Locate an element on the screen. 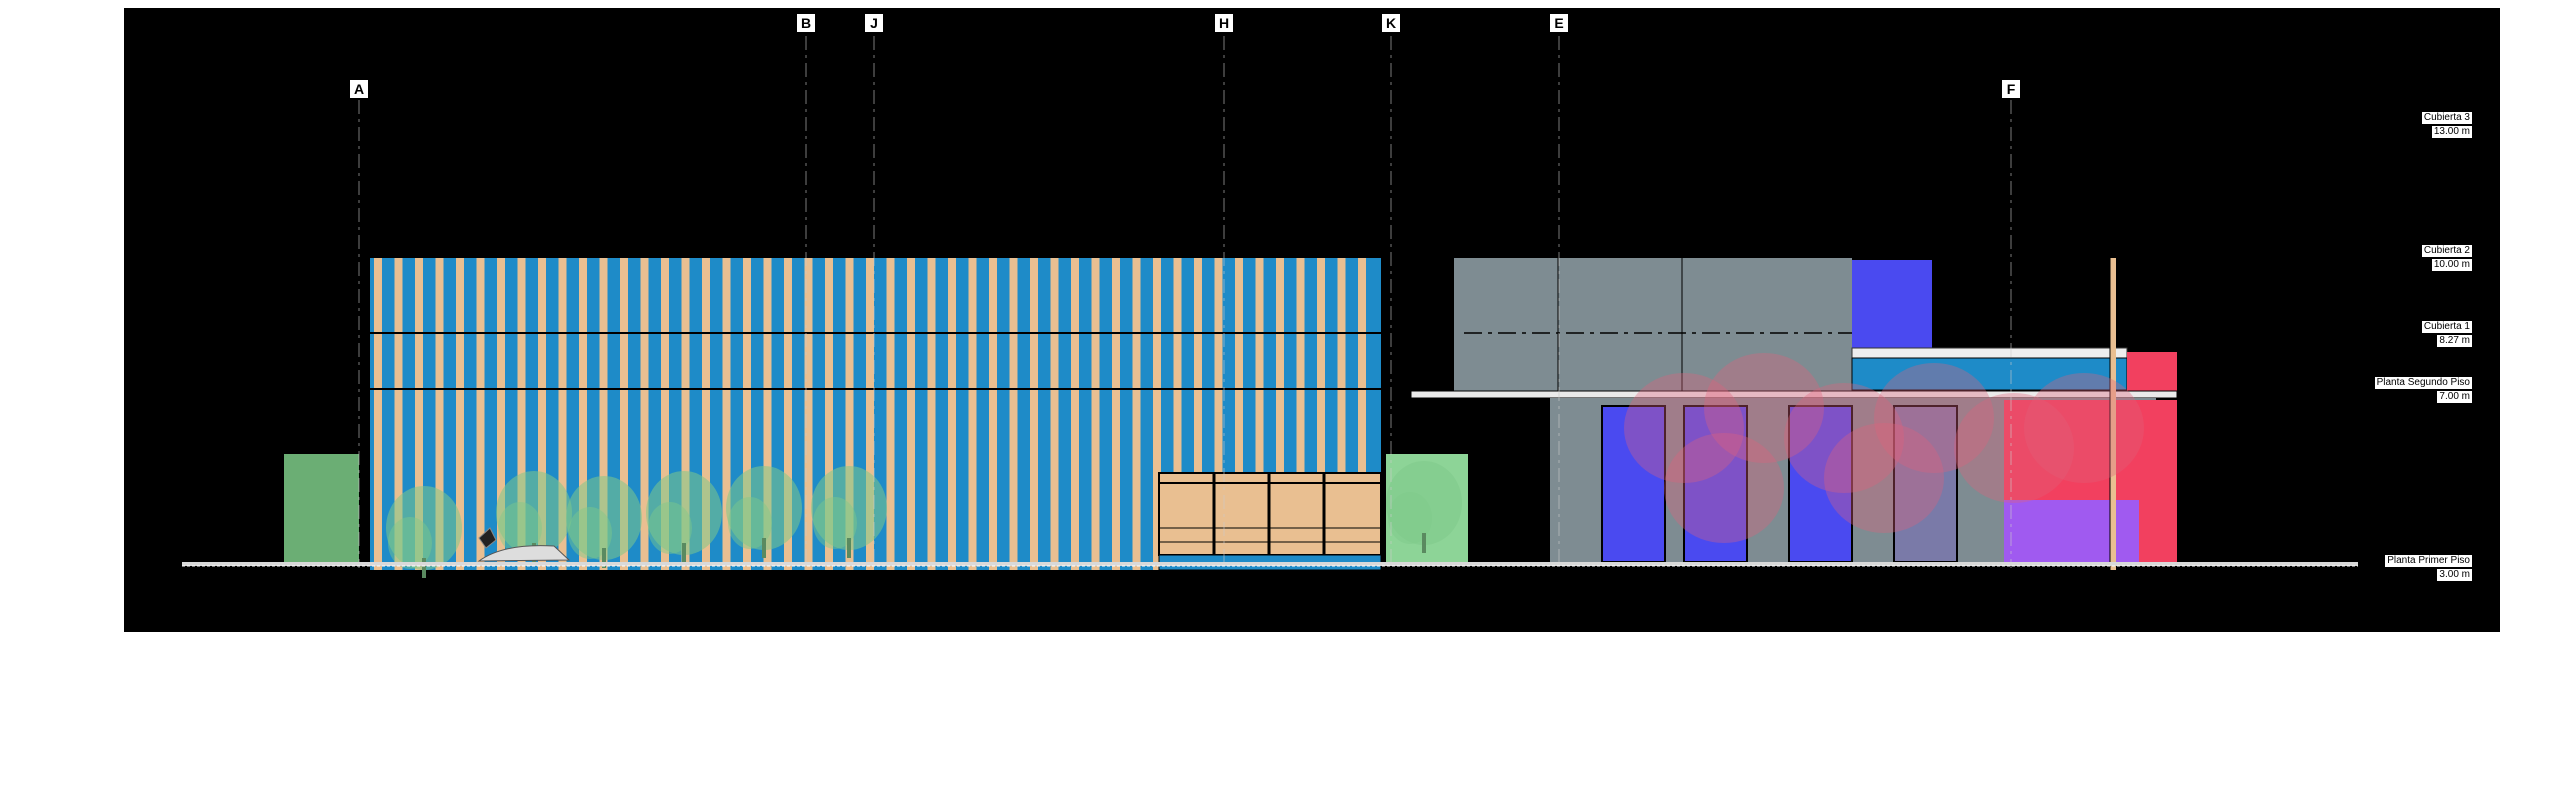 The image size is (2575, 800). level-value: 7.00 m is located at coordinates (2454, 397).